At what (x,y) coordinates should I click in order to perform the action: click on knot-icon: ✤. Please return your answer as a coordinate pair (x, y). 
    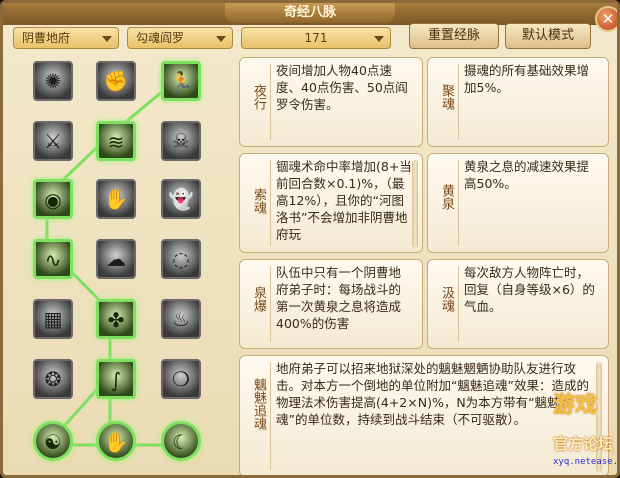
    Looking at the image, I should click on (116, 320).